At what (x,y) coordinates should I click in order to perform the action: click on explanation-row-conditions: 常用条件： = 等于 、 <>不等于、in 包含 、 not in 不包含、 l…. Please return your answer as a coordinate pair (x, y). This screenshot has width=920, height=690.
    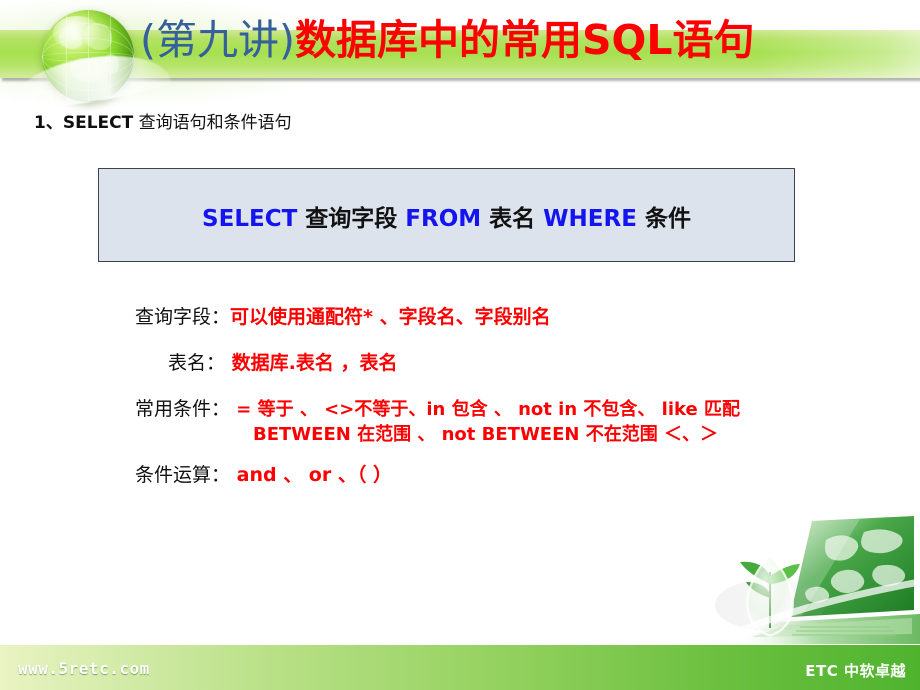
    Looking at the image, I should click on (437, 407).